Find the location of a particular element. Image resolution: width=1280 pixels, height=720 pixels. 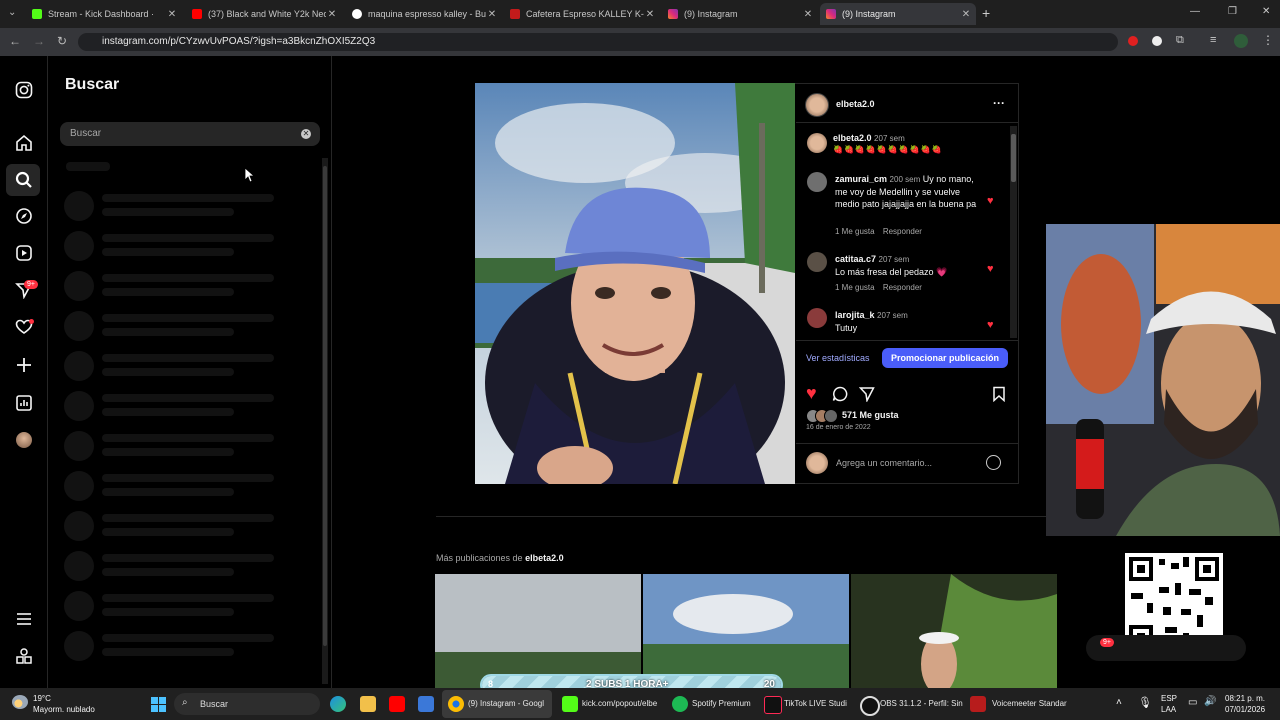

spotify-icon is located at coordinates (680, 704).